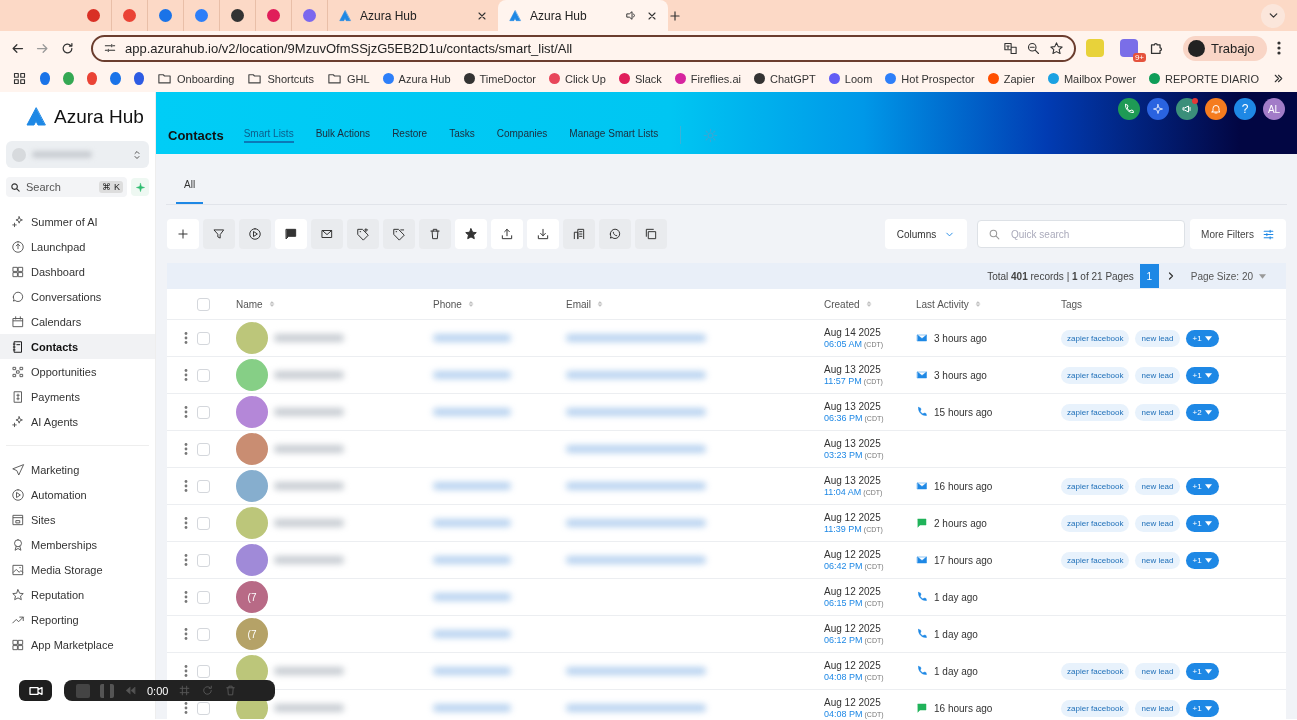 The image size is (1297, 720). What do you see at coordinates (35, 690) in the screenshot?
I see `camera-button` at bounding box center [35, 690].